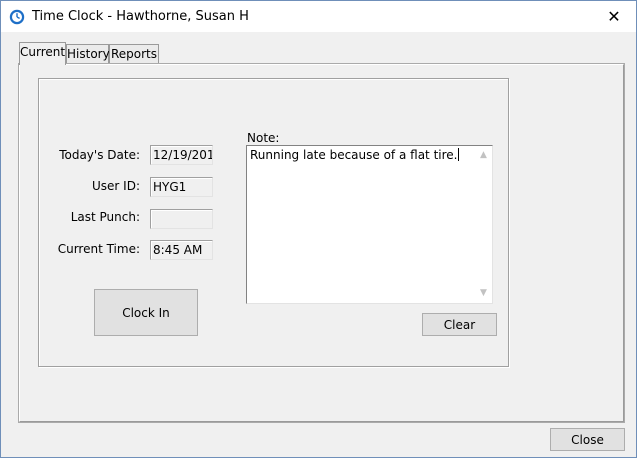 This screenshot has height=458, width=637. I want to click on note-scrollbar: ▲ ▼, so click(483, 224).